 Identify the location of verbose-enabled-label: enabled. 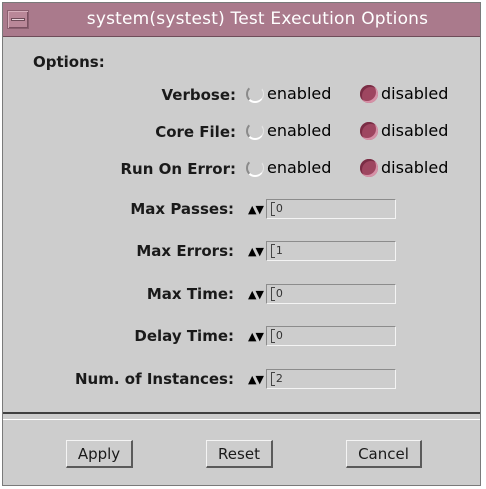
(299, 93).